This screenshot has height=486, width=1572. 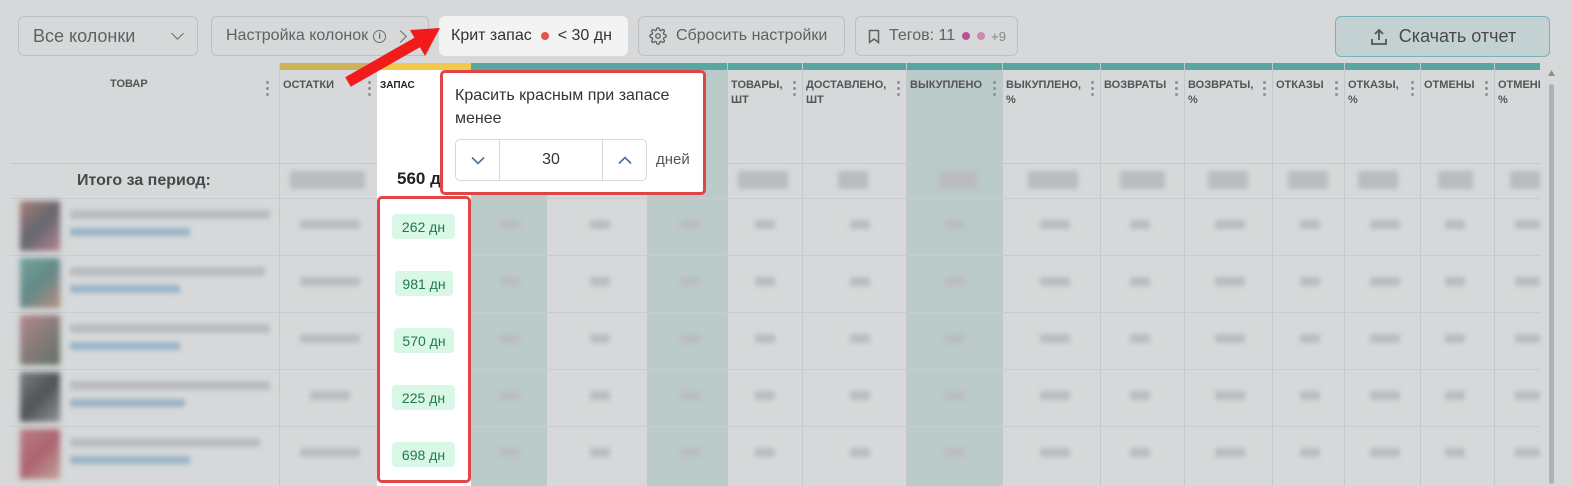 I want to click on column-bought: ВЫКУПЛЕНО, so click(x=954, y=274).